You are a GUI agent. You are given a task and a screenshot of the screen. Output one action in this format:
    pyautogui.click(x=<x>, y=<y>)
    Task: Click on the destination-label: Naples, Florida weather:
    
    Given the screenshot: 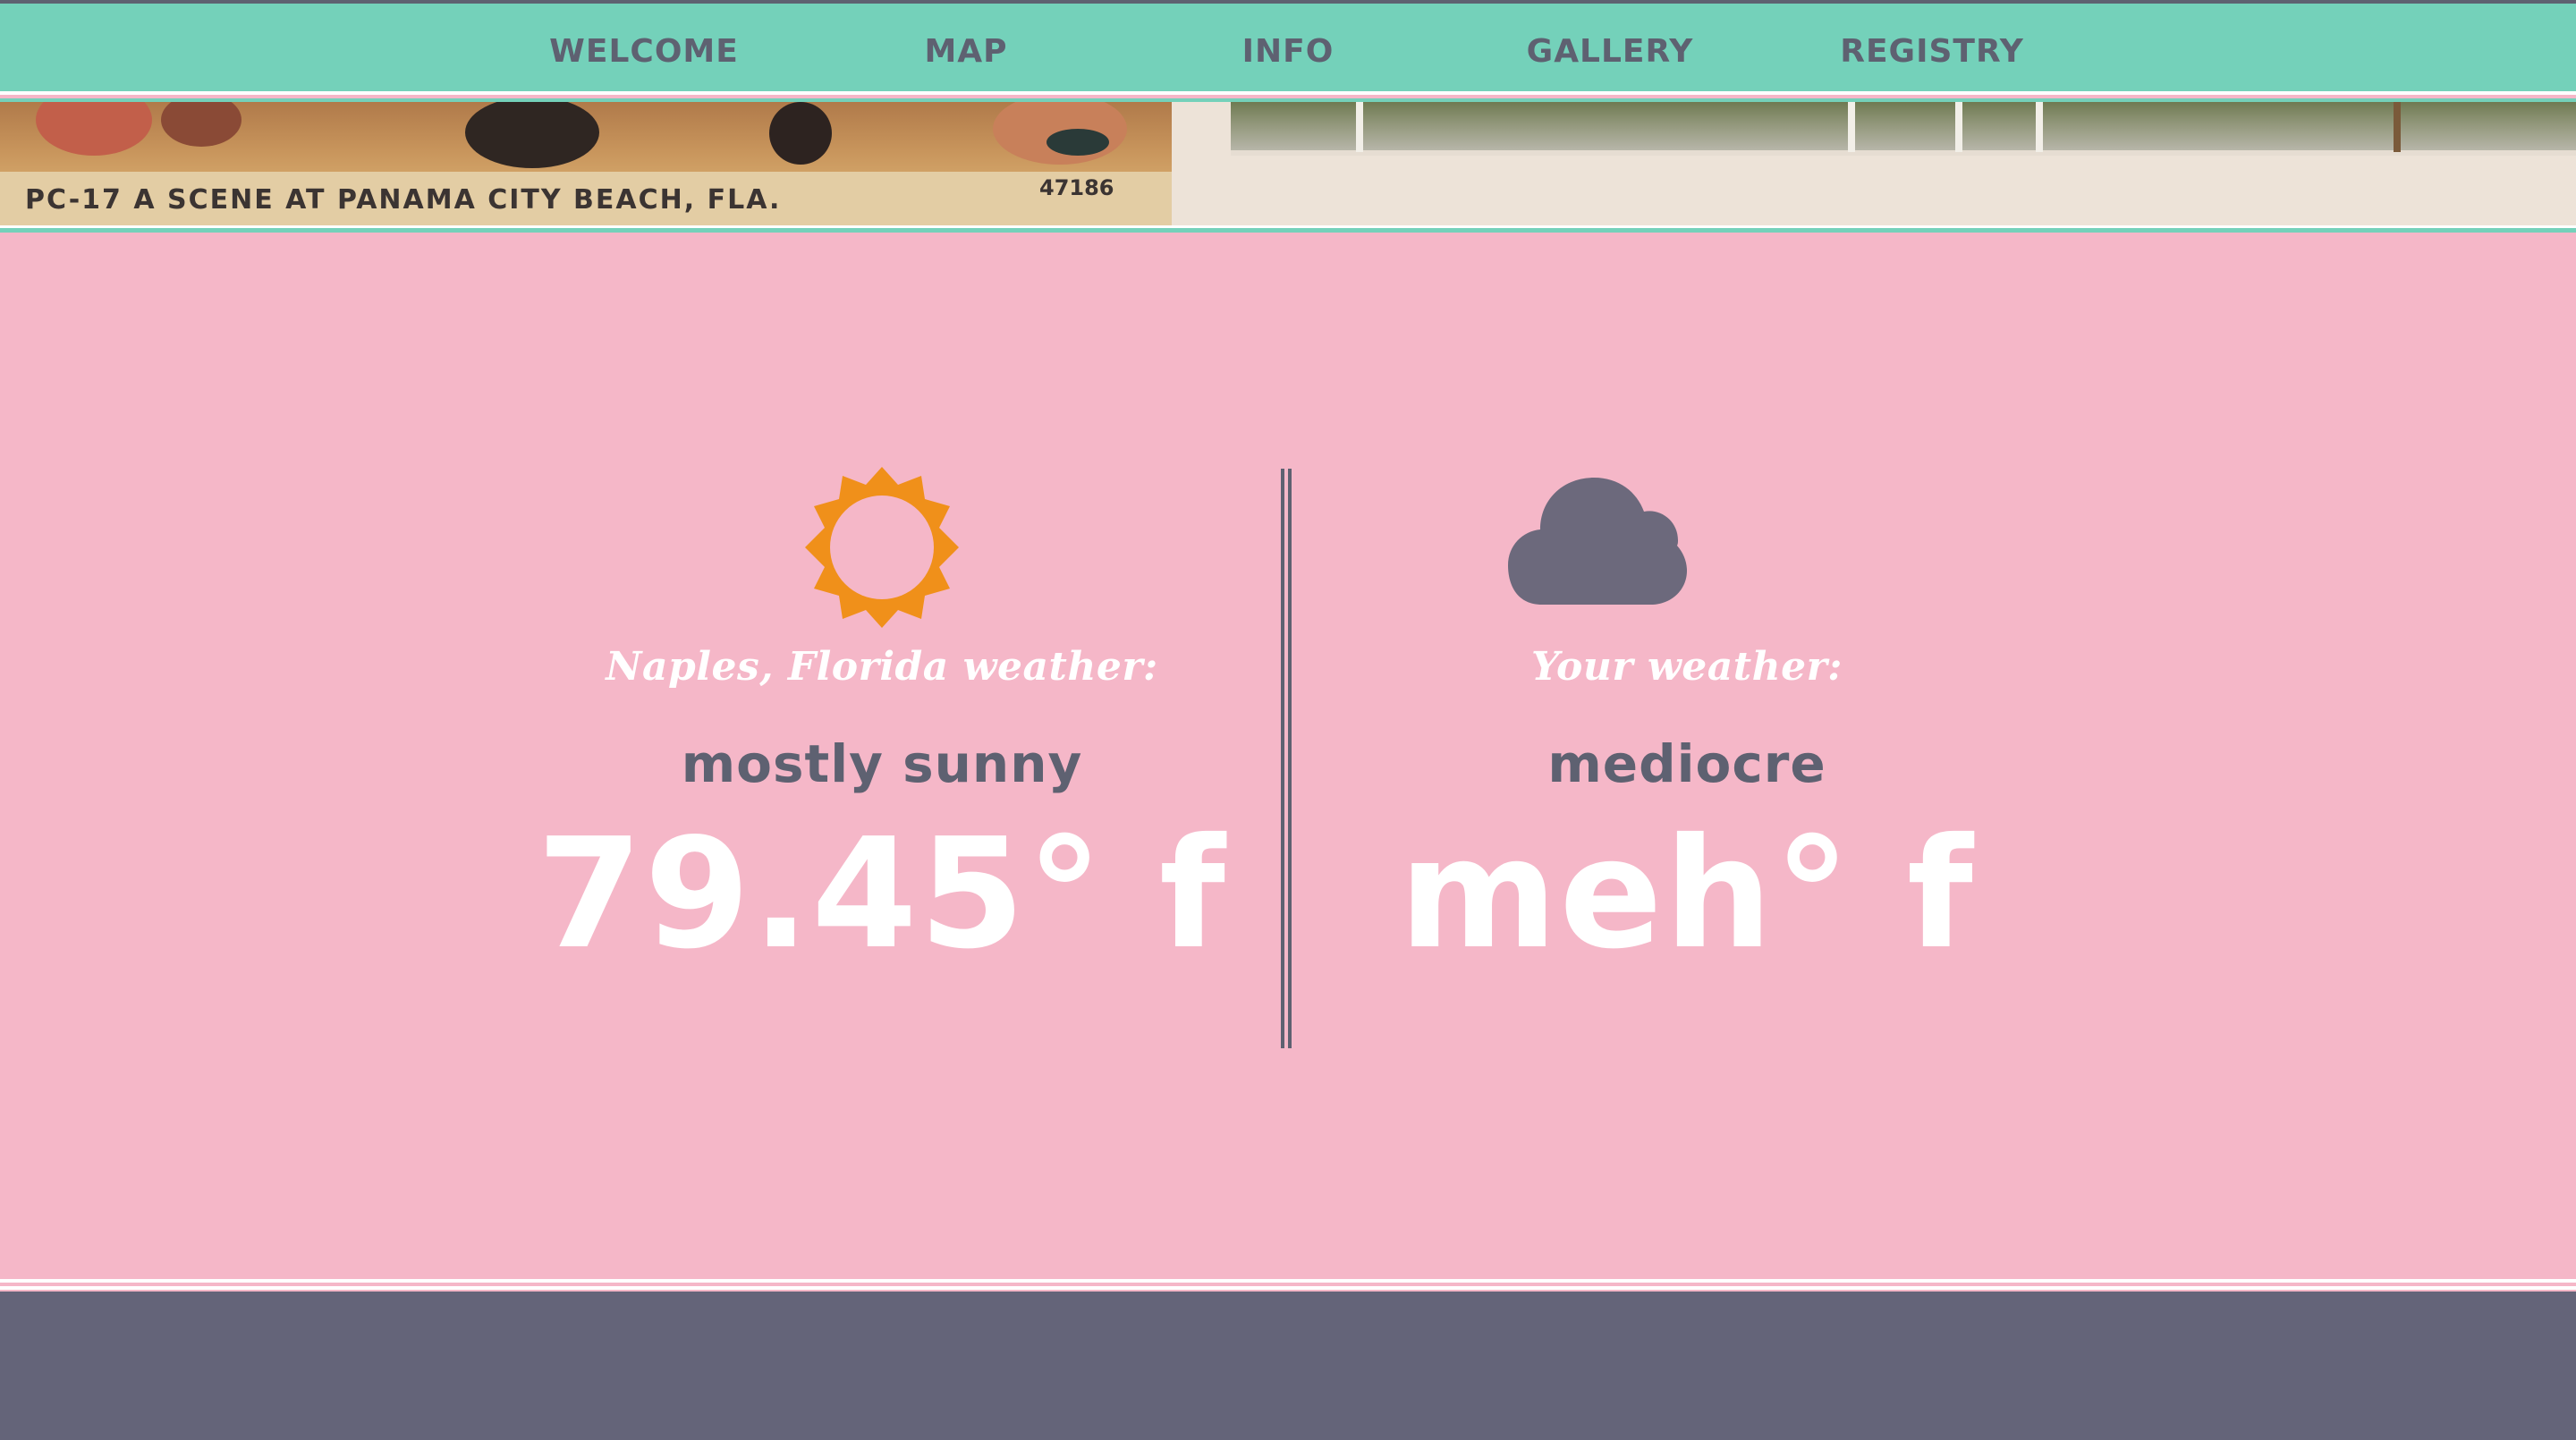 What is the action you would take?
    pyautogui.click(x=882, y=667)
    